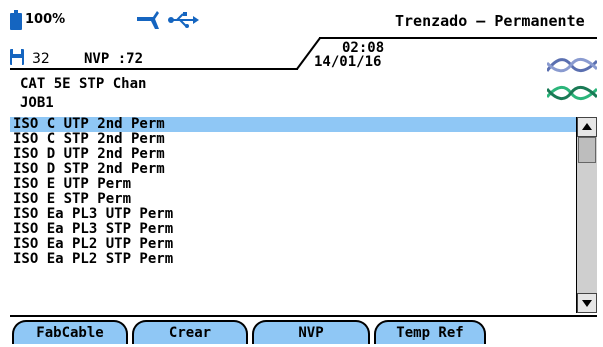 The height and width of the screenshot is (347, 603). Describe the element at coordinates (293, 184) in the screenshot. I see `list-item: ISO E UTP Perm` at that location.